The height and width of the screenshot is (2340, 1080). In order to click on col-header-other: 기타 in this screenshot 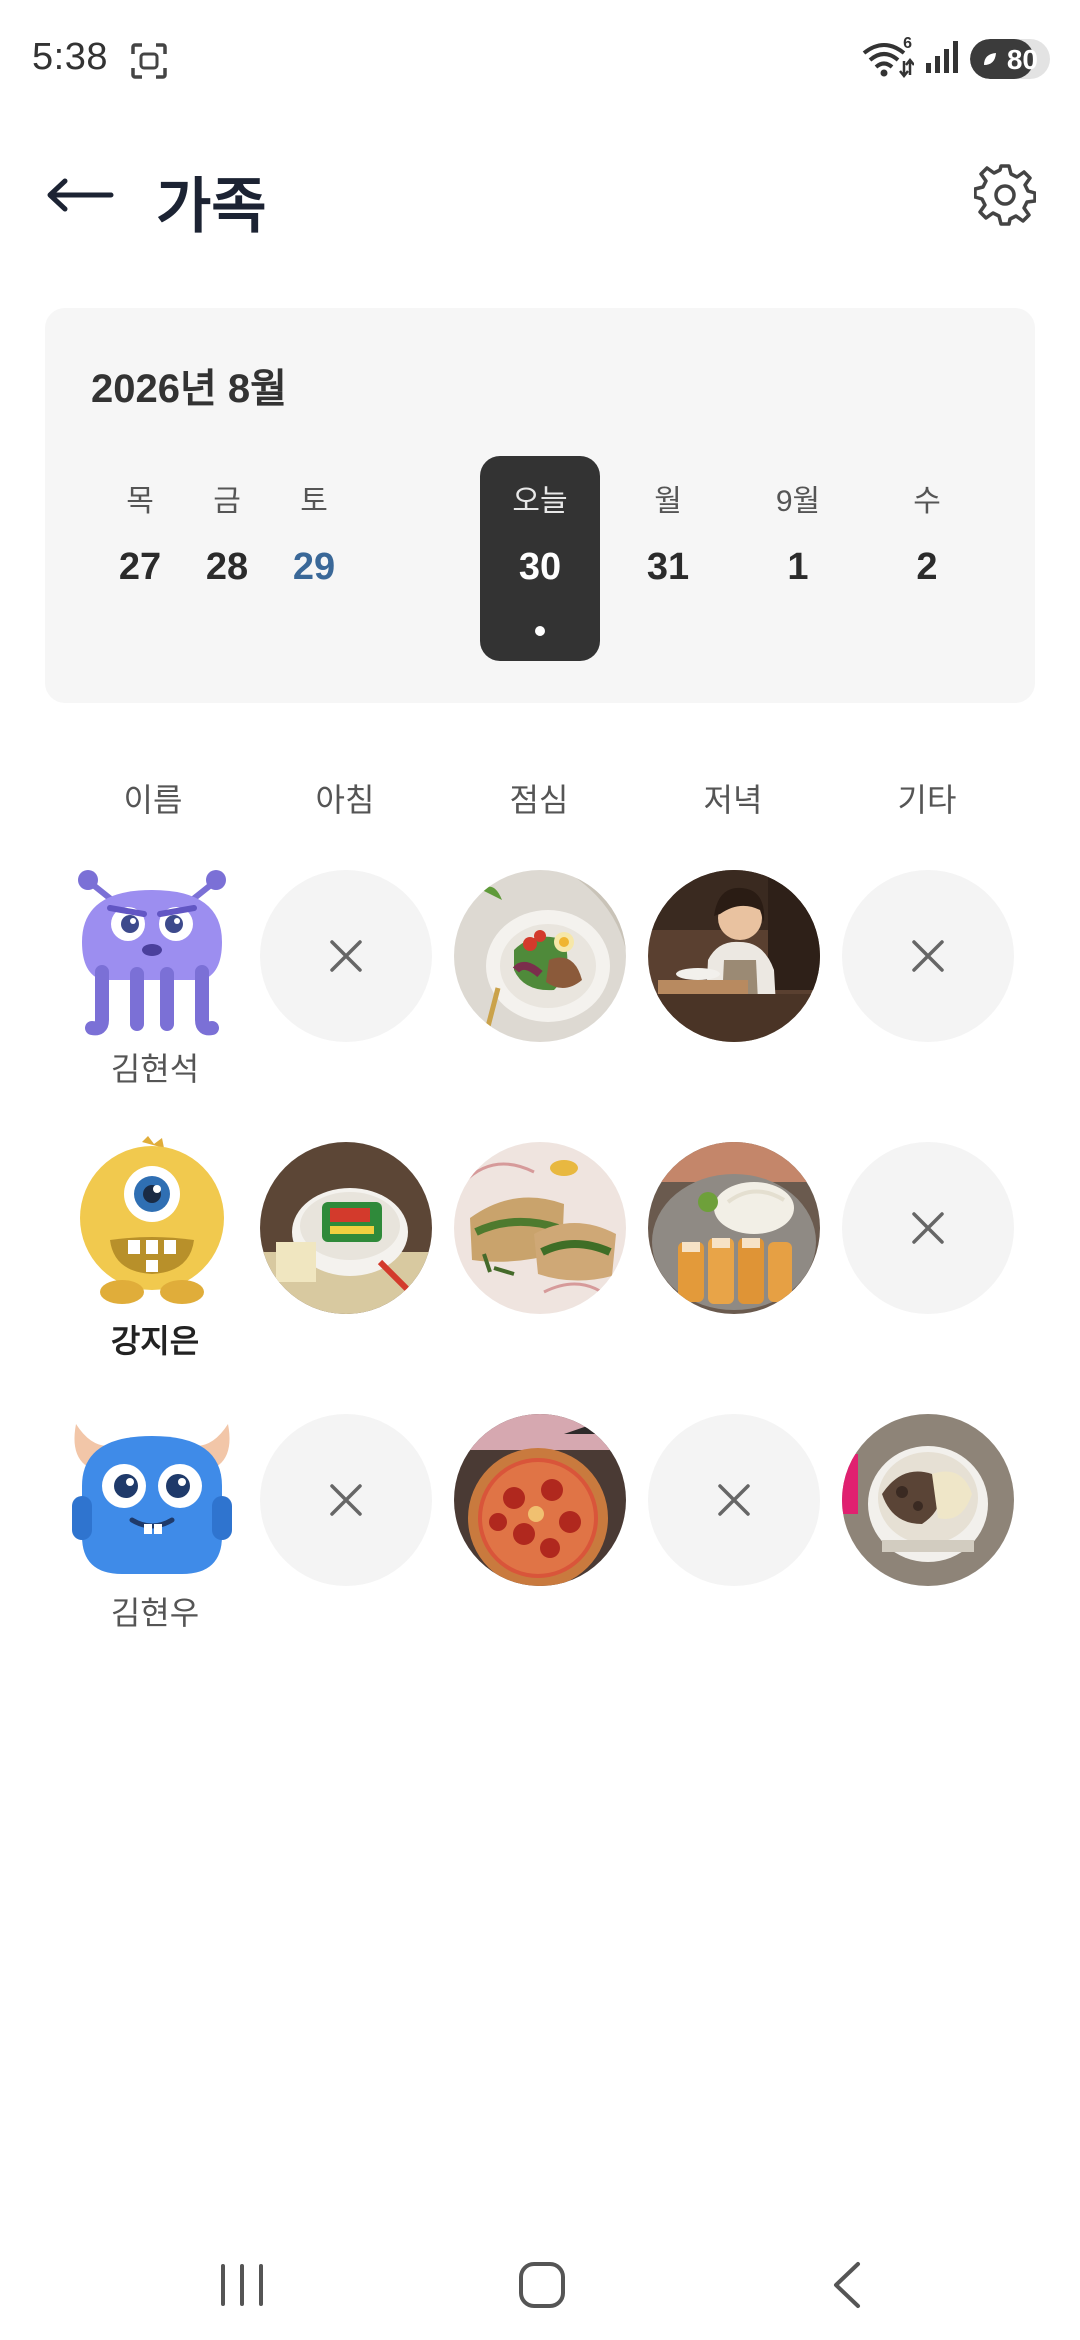, I will do `click(927, 800)`.